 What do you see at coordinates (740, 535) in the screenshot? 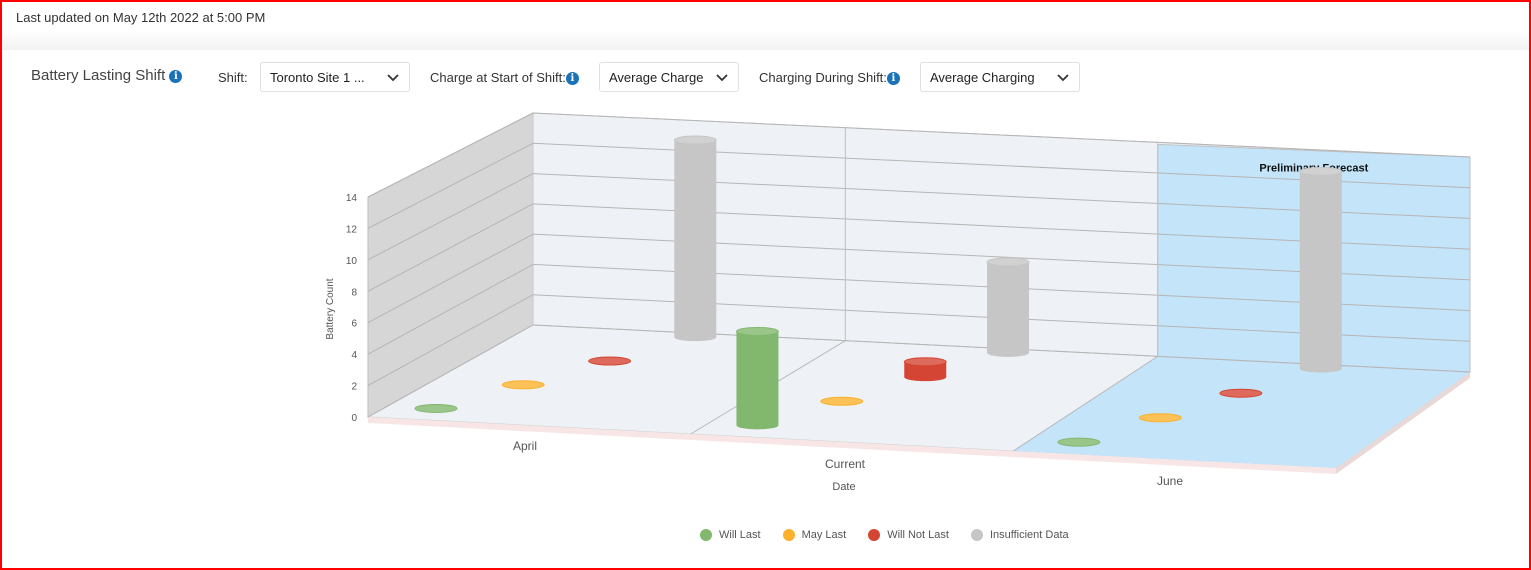
I see `legend-label: Will Last` at bounding box center [740, 535].